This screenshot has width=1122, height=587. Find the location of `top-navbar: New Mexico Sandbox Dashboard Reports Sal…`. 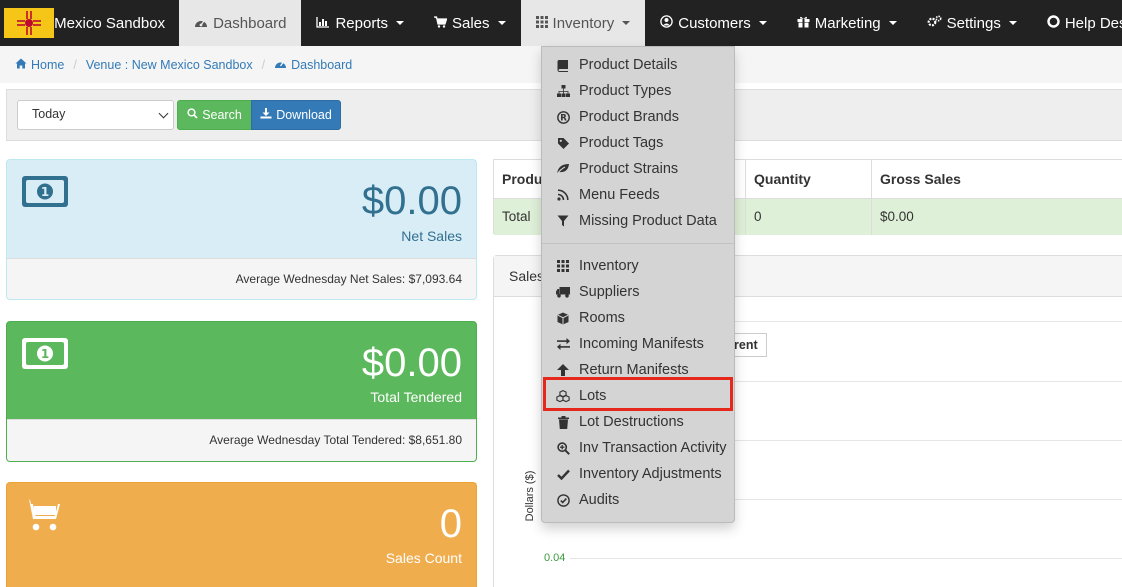

top-navbar: New Mexico Sandbox Dashboard Reports Sal… is located at coordinates (561, 23).